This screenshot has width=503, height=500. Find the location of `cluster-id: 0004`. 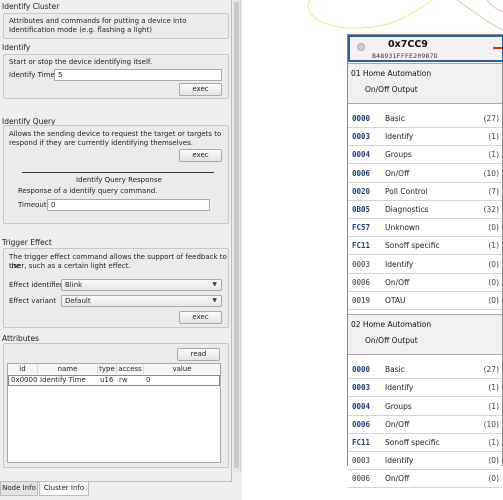

cluster-id: 0004 is located at coordinates (361, 406).